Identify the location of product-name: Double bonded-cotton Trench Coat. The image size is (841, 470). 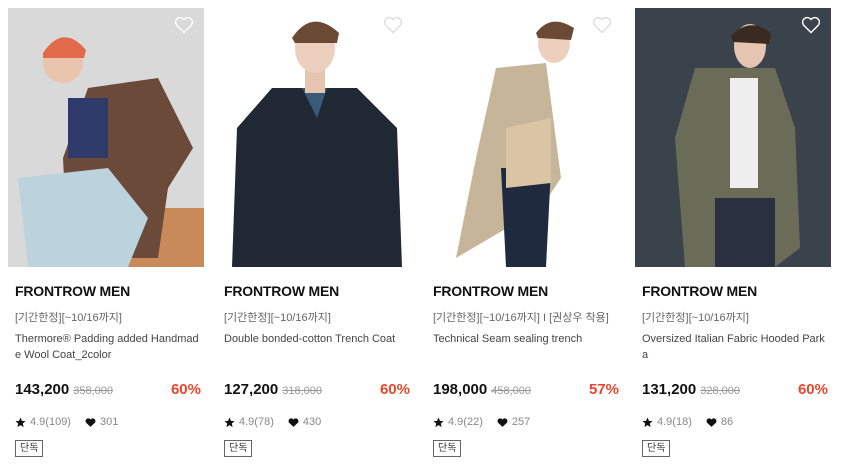
(317, 339).